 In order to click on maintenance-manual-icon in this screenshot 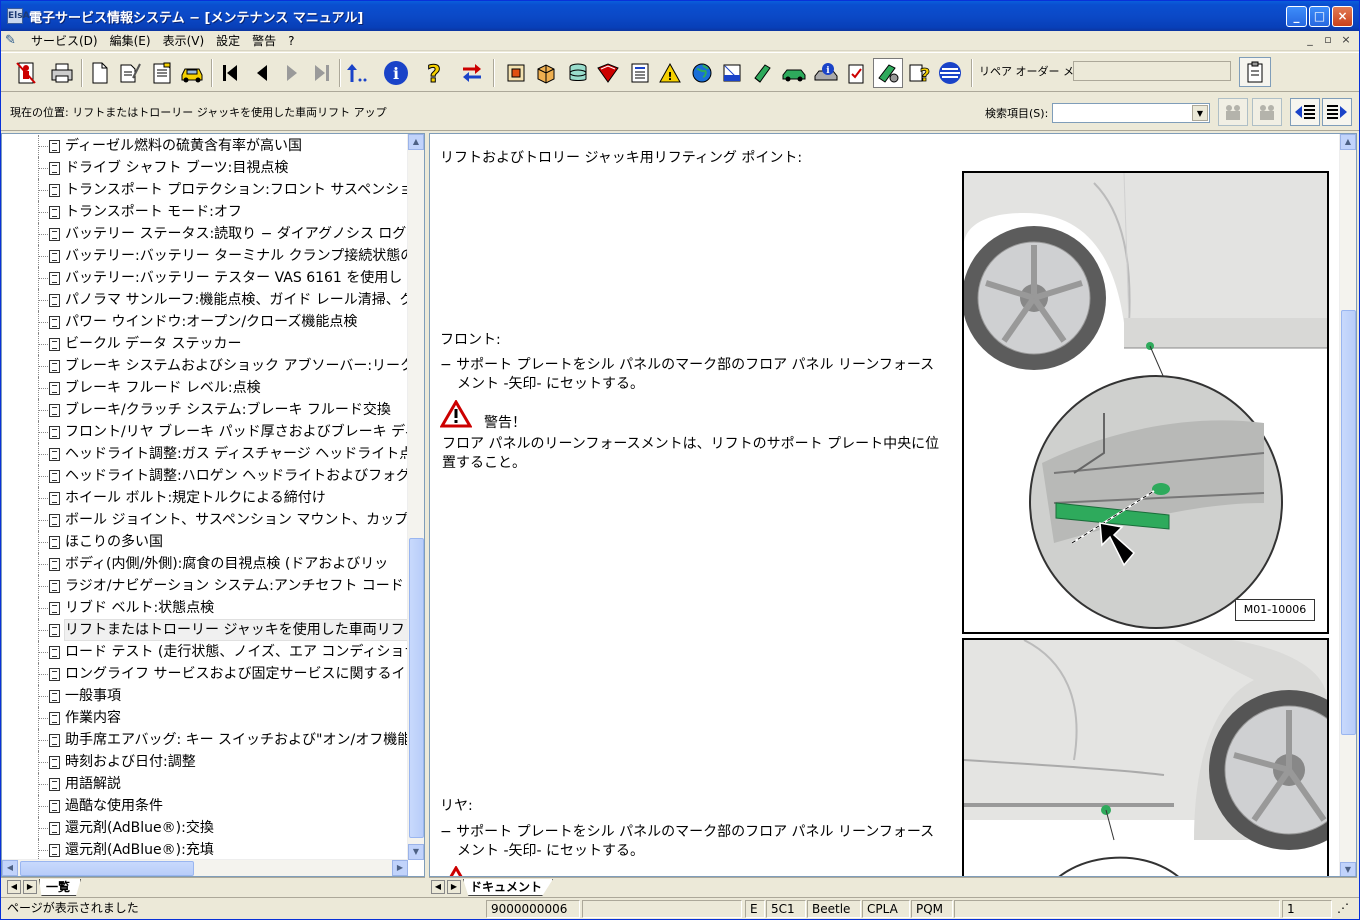, I will do `click(888, 73)`.